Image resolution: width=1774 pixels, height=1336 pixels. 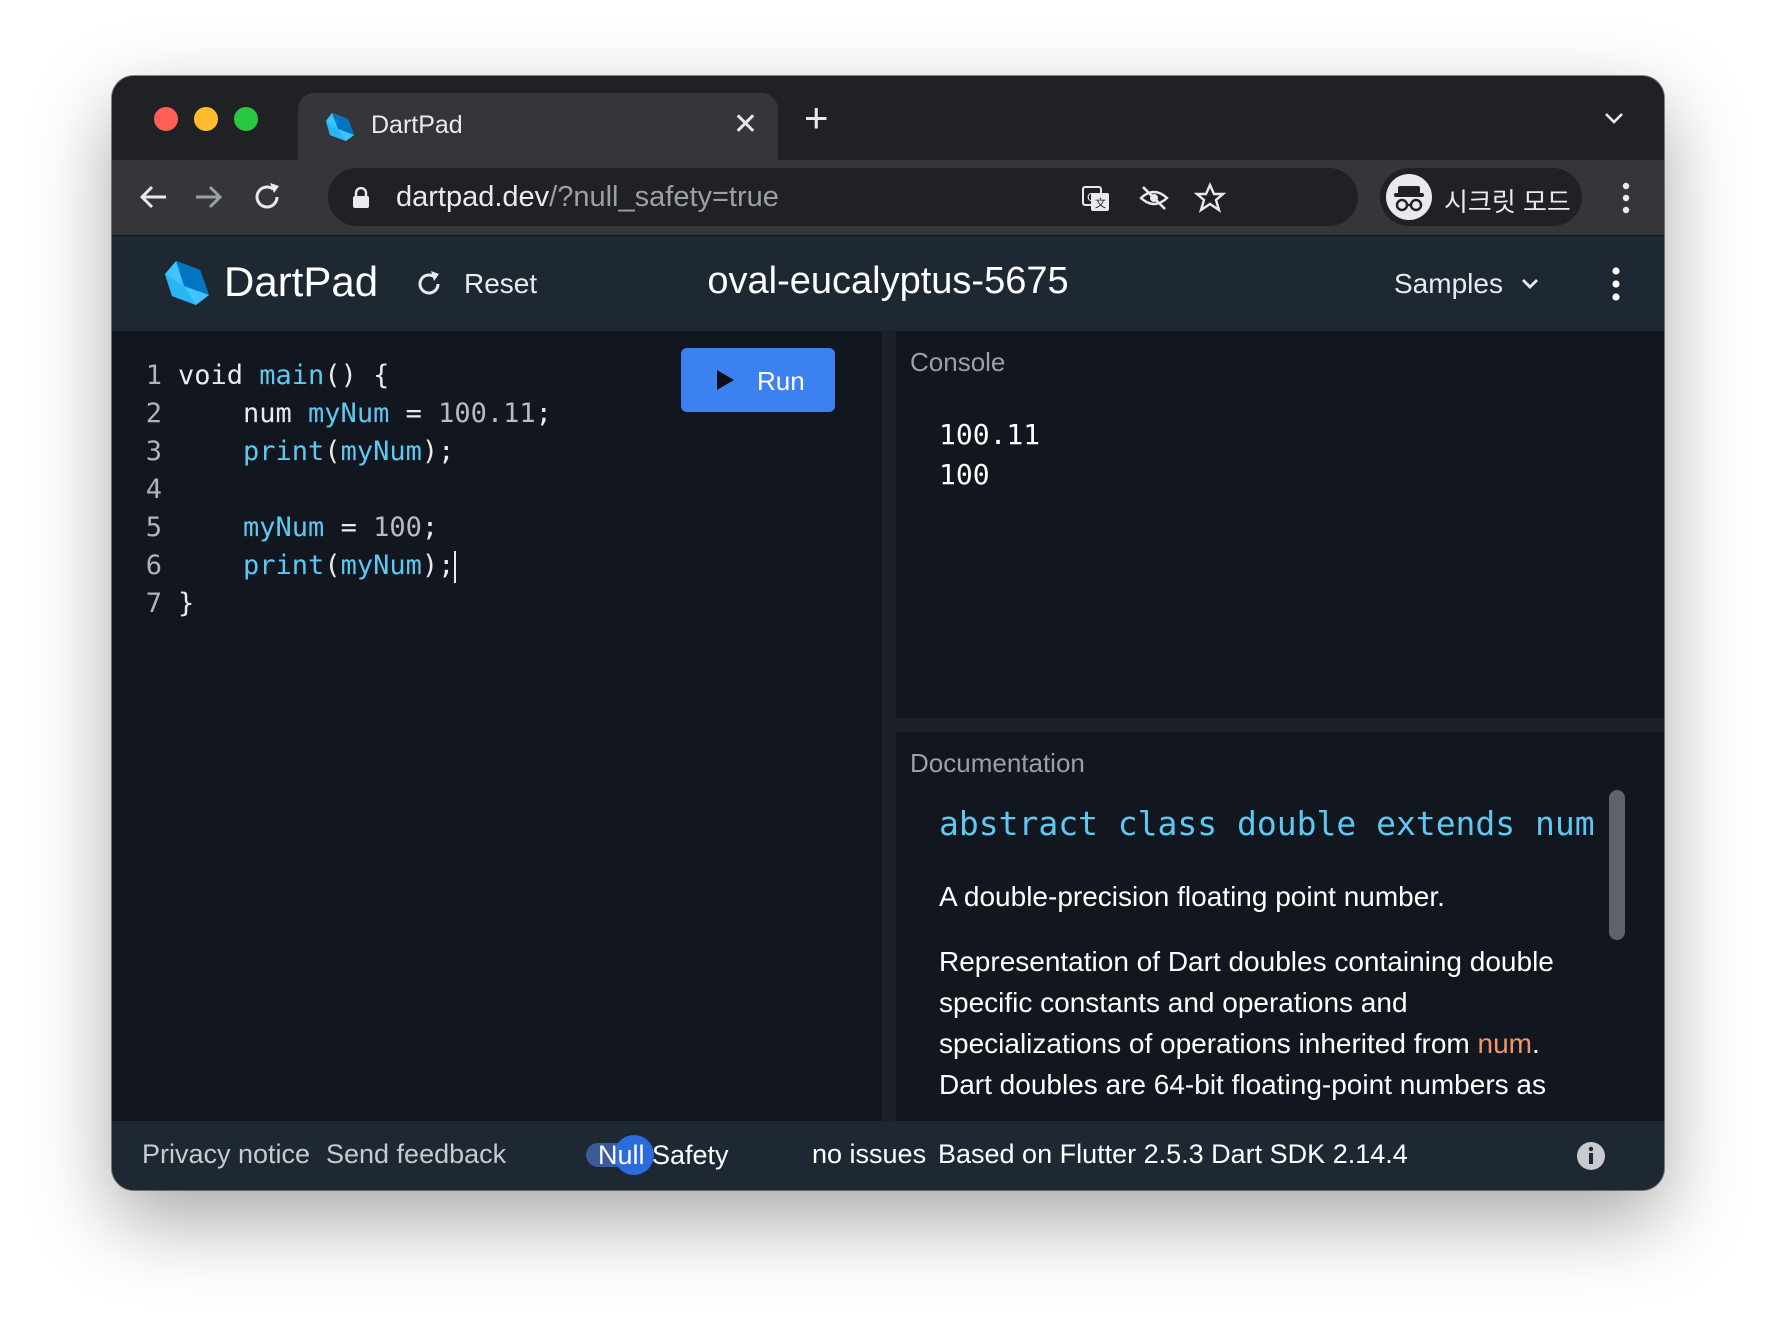 What do you see at coordinates (416, 1154) in the screenshot?
I see `send-feedback-link: Send feedback` at bounding box center [416, 1154].